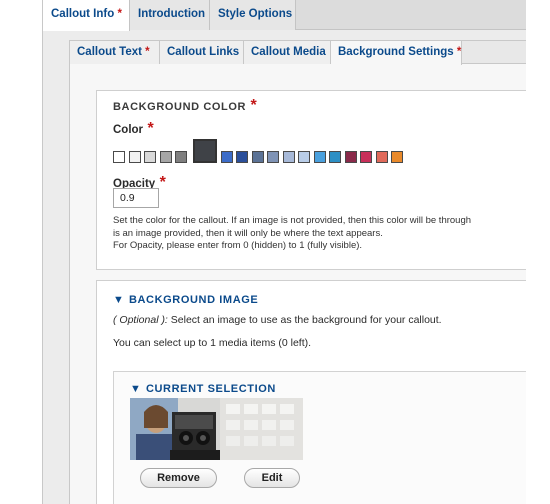 The image size is (550, 504). Describe the element at coordinates (140, 320) in the screenshot. I see `optional-prefix: ( Optional ):` at that location.